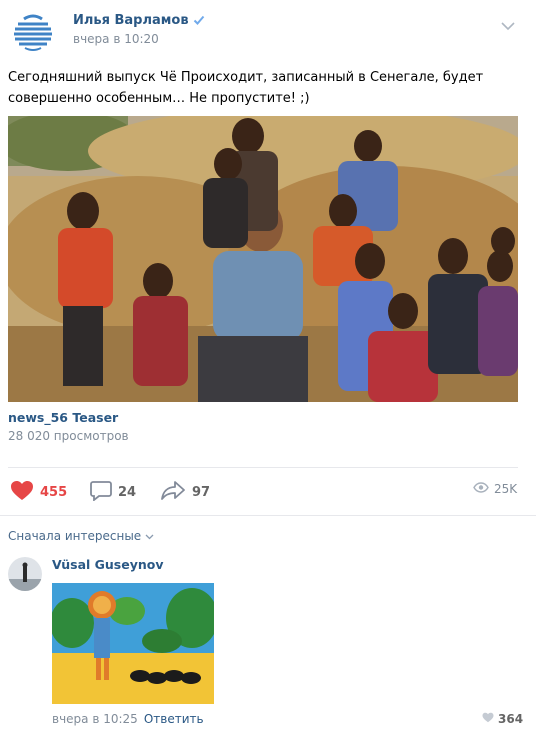 The height and width of the screenshot is (732, 536). What do you see at coordinates (506, 489) in the screenshot?
I see `views-count: 25K` at bounding box center [506, 489].